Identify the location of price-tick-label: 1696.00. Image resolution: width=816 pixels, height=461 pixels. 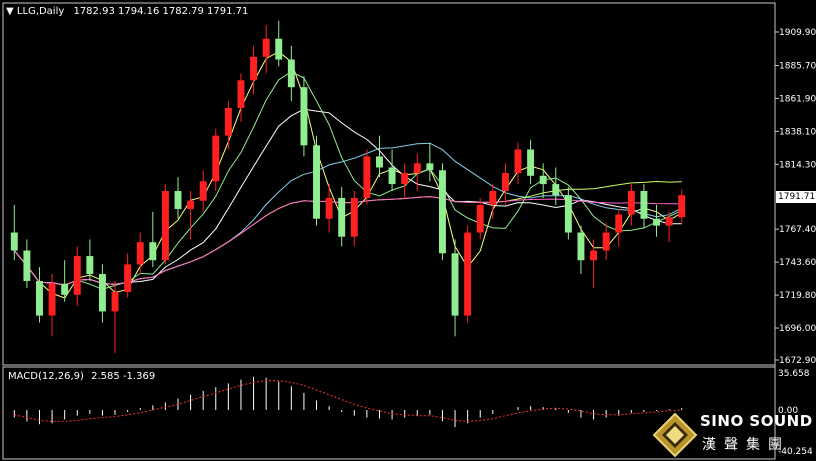
(797, 329).